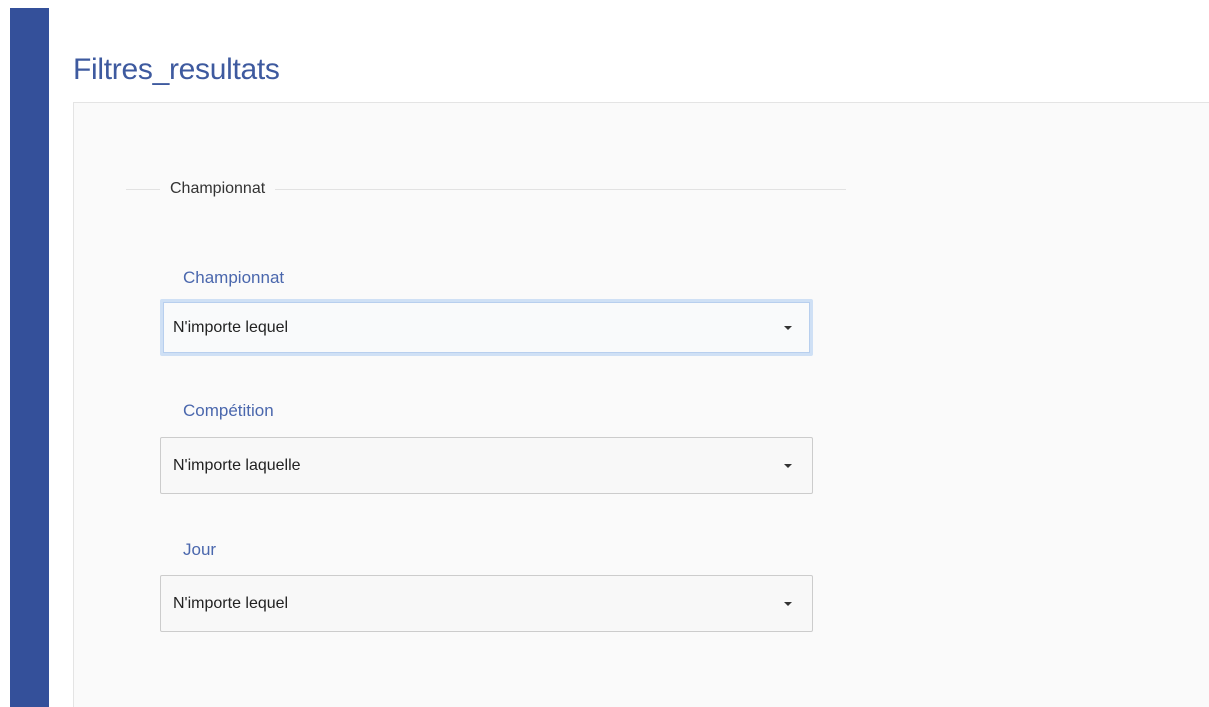  I want to click on championnat-select-value: N'importe lequel, so click(231, 327).